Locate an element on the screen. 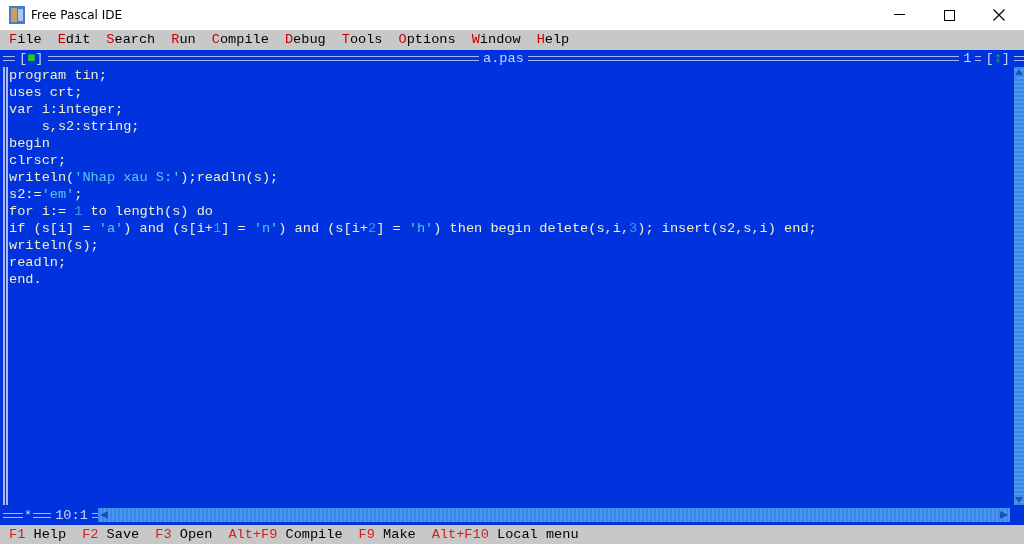 The image size is (1024, 544). maximize-icon is located at coordinates (949, 15).